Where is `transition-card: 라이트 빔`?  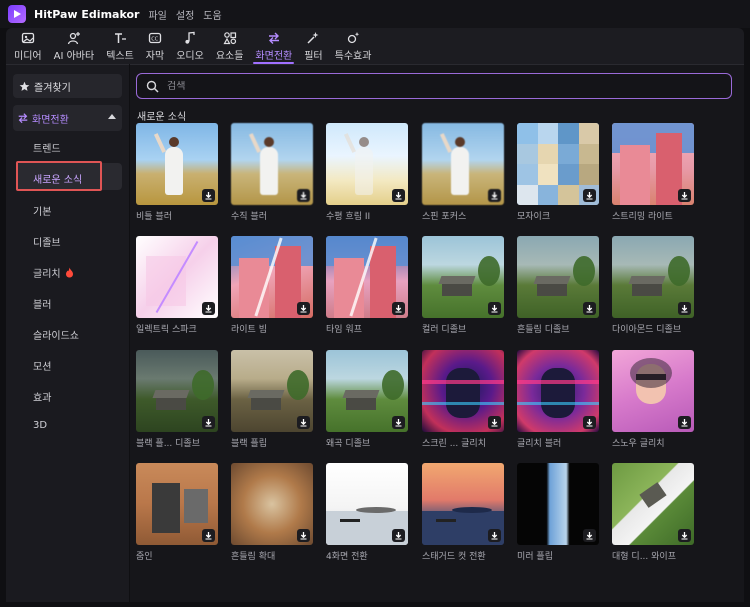
transition-card: 라이트 빔 is located at coordinates (272, 285).